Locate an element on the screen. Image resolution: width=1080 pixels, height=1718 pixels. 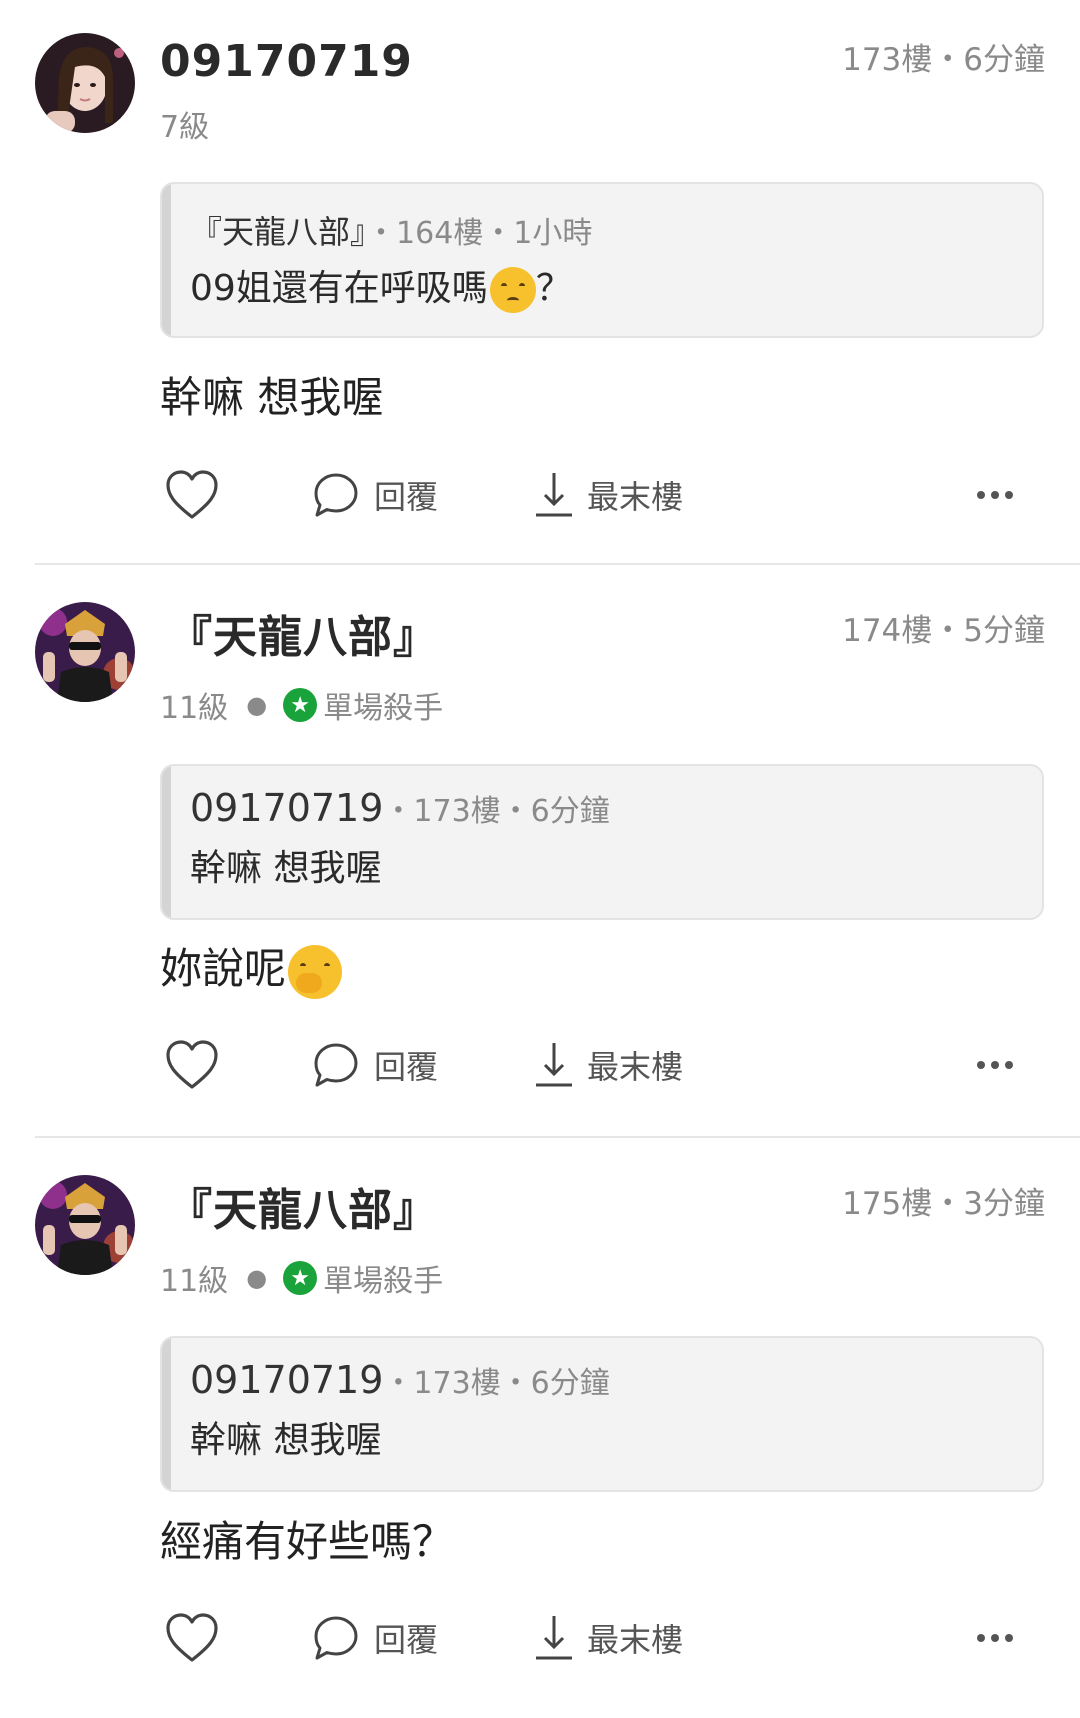
quote-meta: ・164樓・1小時 is located at coordinates (479, 233).